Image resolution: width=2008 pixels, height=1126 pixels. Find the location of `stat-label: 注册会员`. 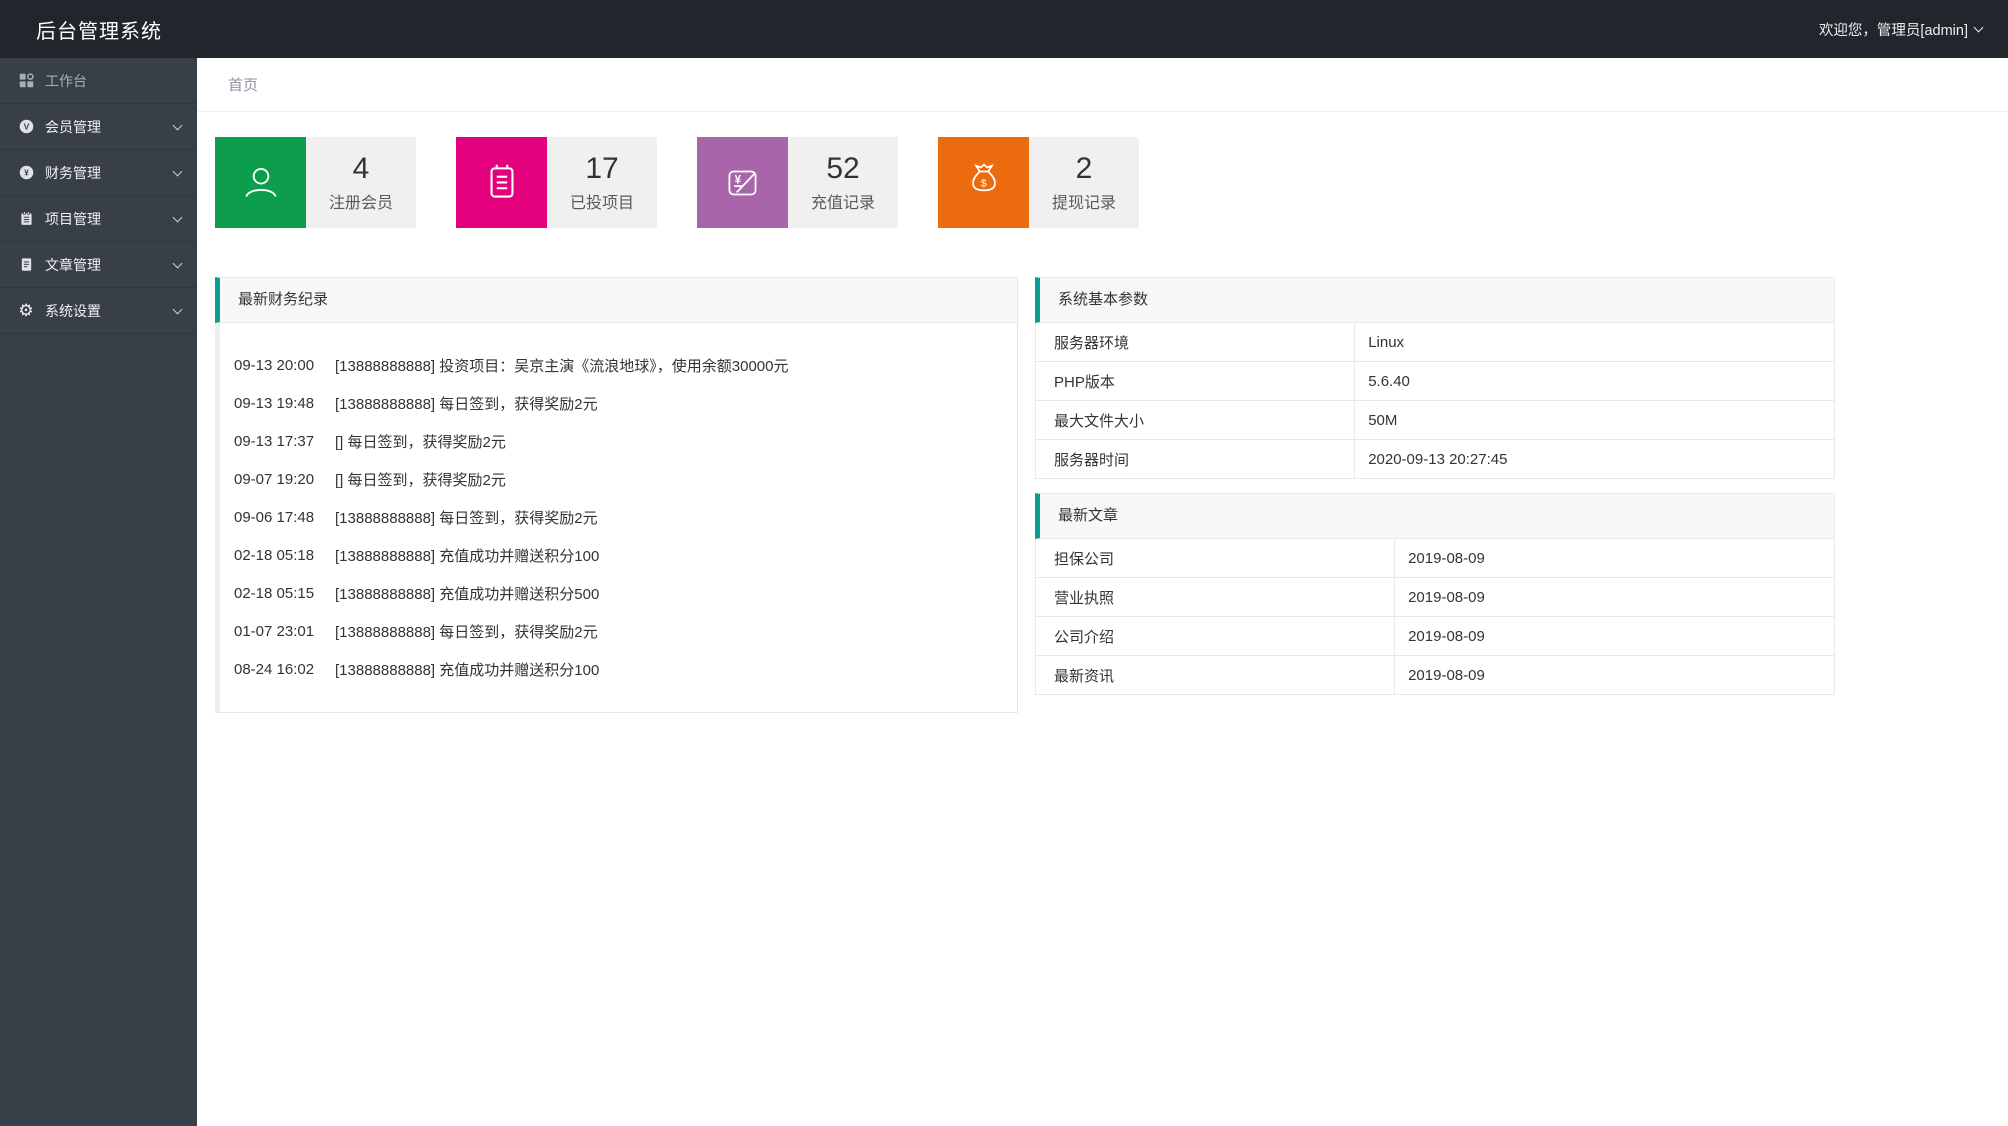

stat-label: 注册会员 is located at coordinates (360, 204).